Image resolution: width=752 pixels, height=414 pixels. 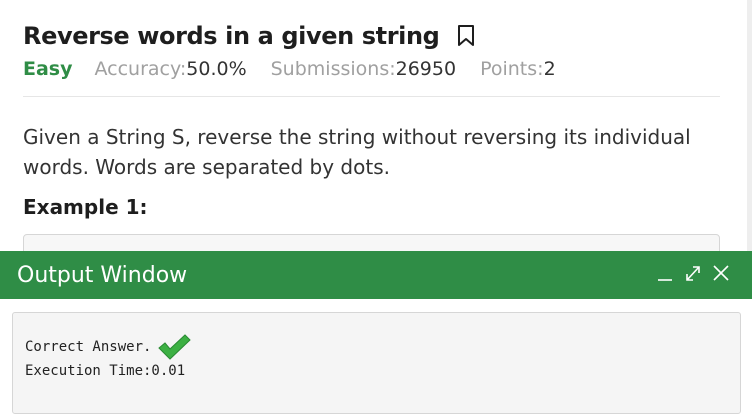 What do you see at coordinates (102, 275) in the screenshot?
I see `output-window-title: Output Window` at bounding box center [102, 275].